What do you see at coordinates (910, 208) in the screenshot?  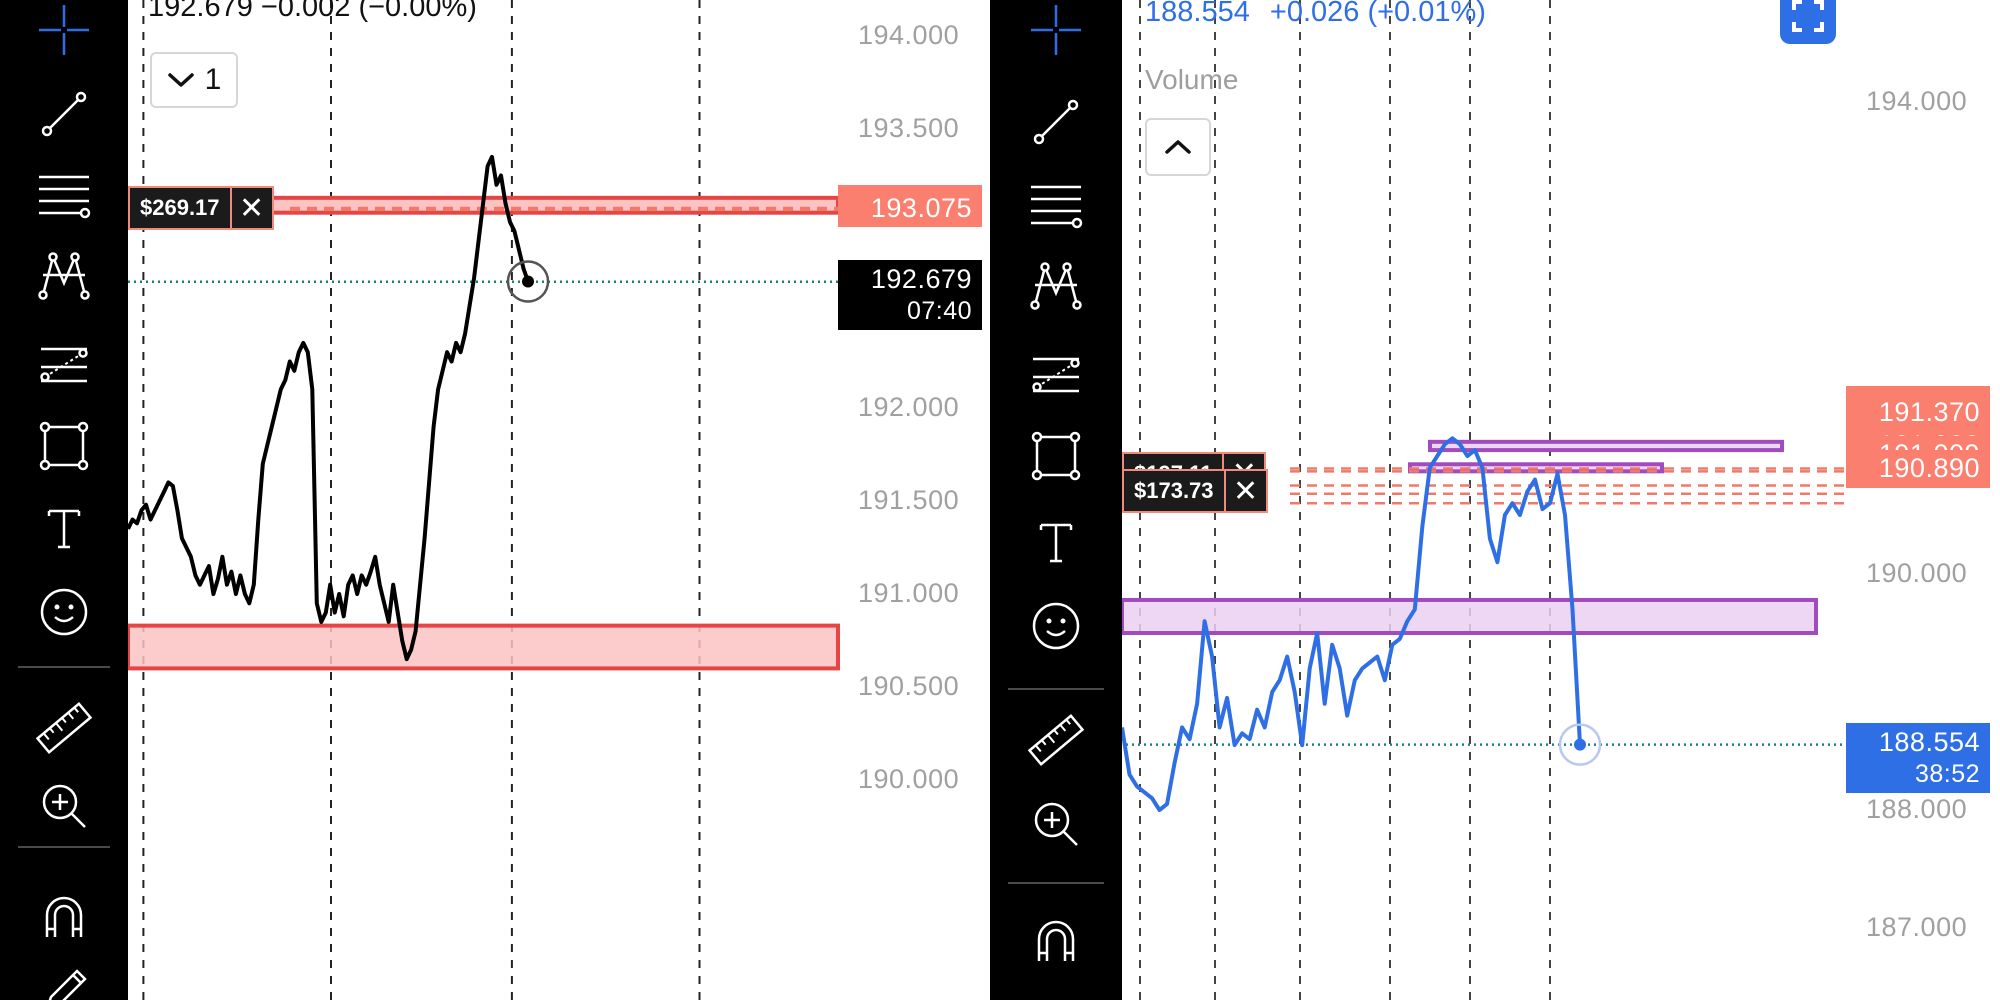 I see `price-tag: 193.075` at bounding box center [910, 208].